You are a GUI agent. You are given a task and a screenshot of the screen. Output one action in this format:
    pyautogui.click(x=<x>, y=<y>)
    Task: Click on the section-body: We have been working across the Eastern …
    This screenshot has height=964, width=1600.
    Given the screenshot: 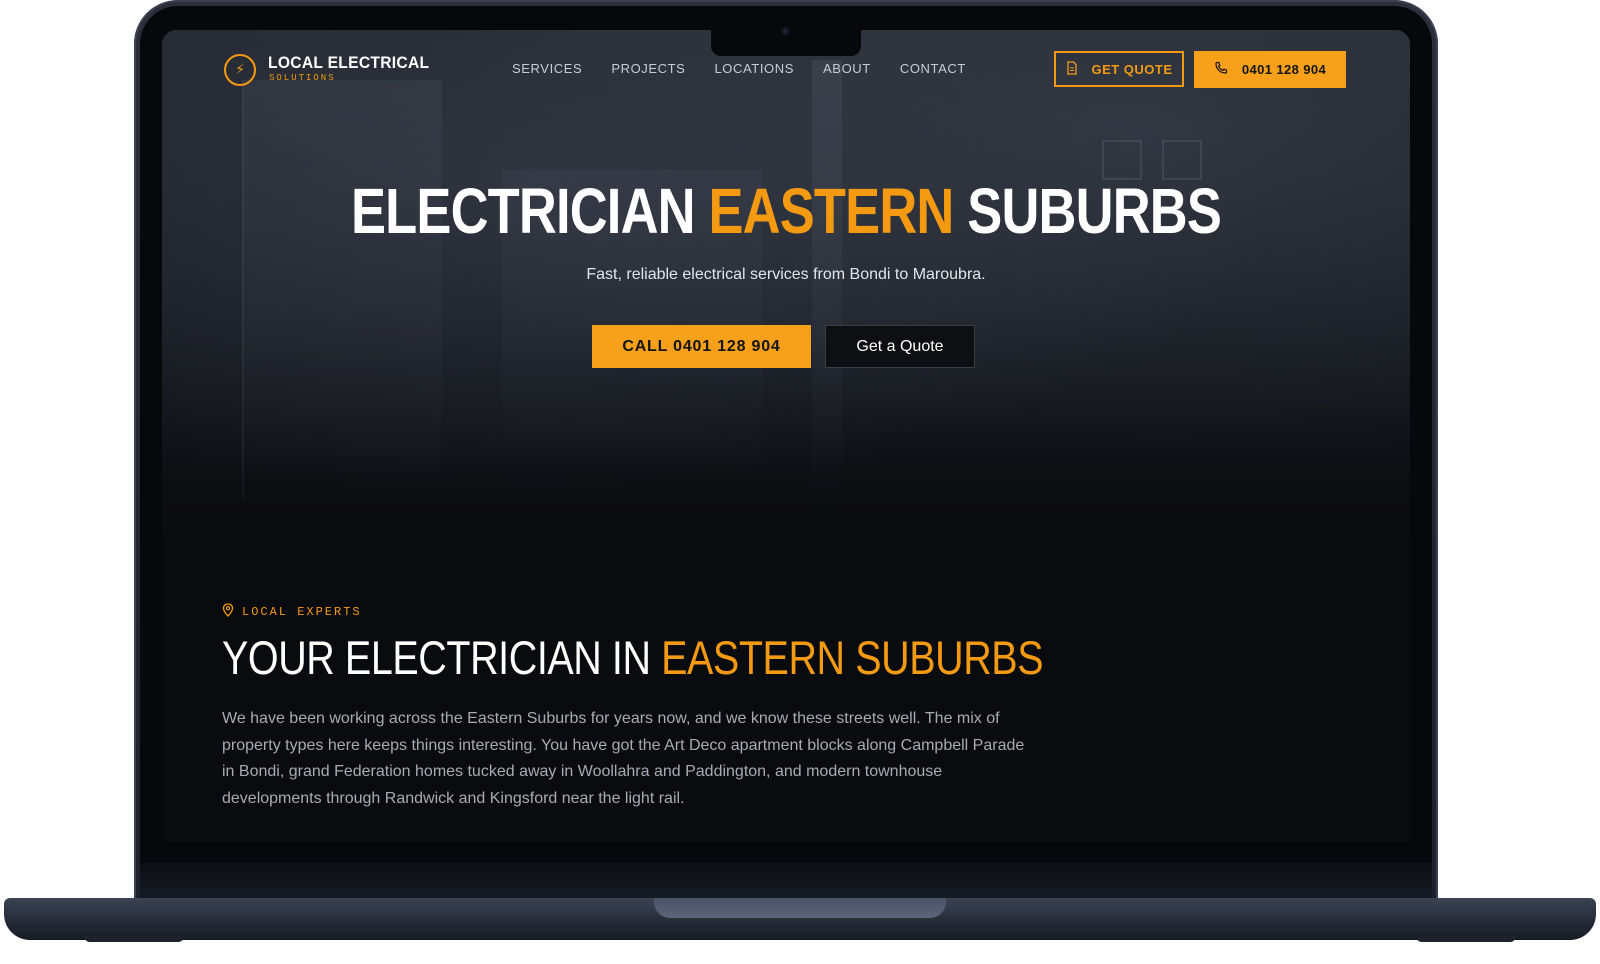 What is the action you would take?
    pyautogui.click(x=623, y=758)
    